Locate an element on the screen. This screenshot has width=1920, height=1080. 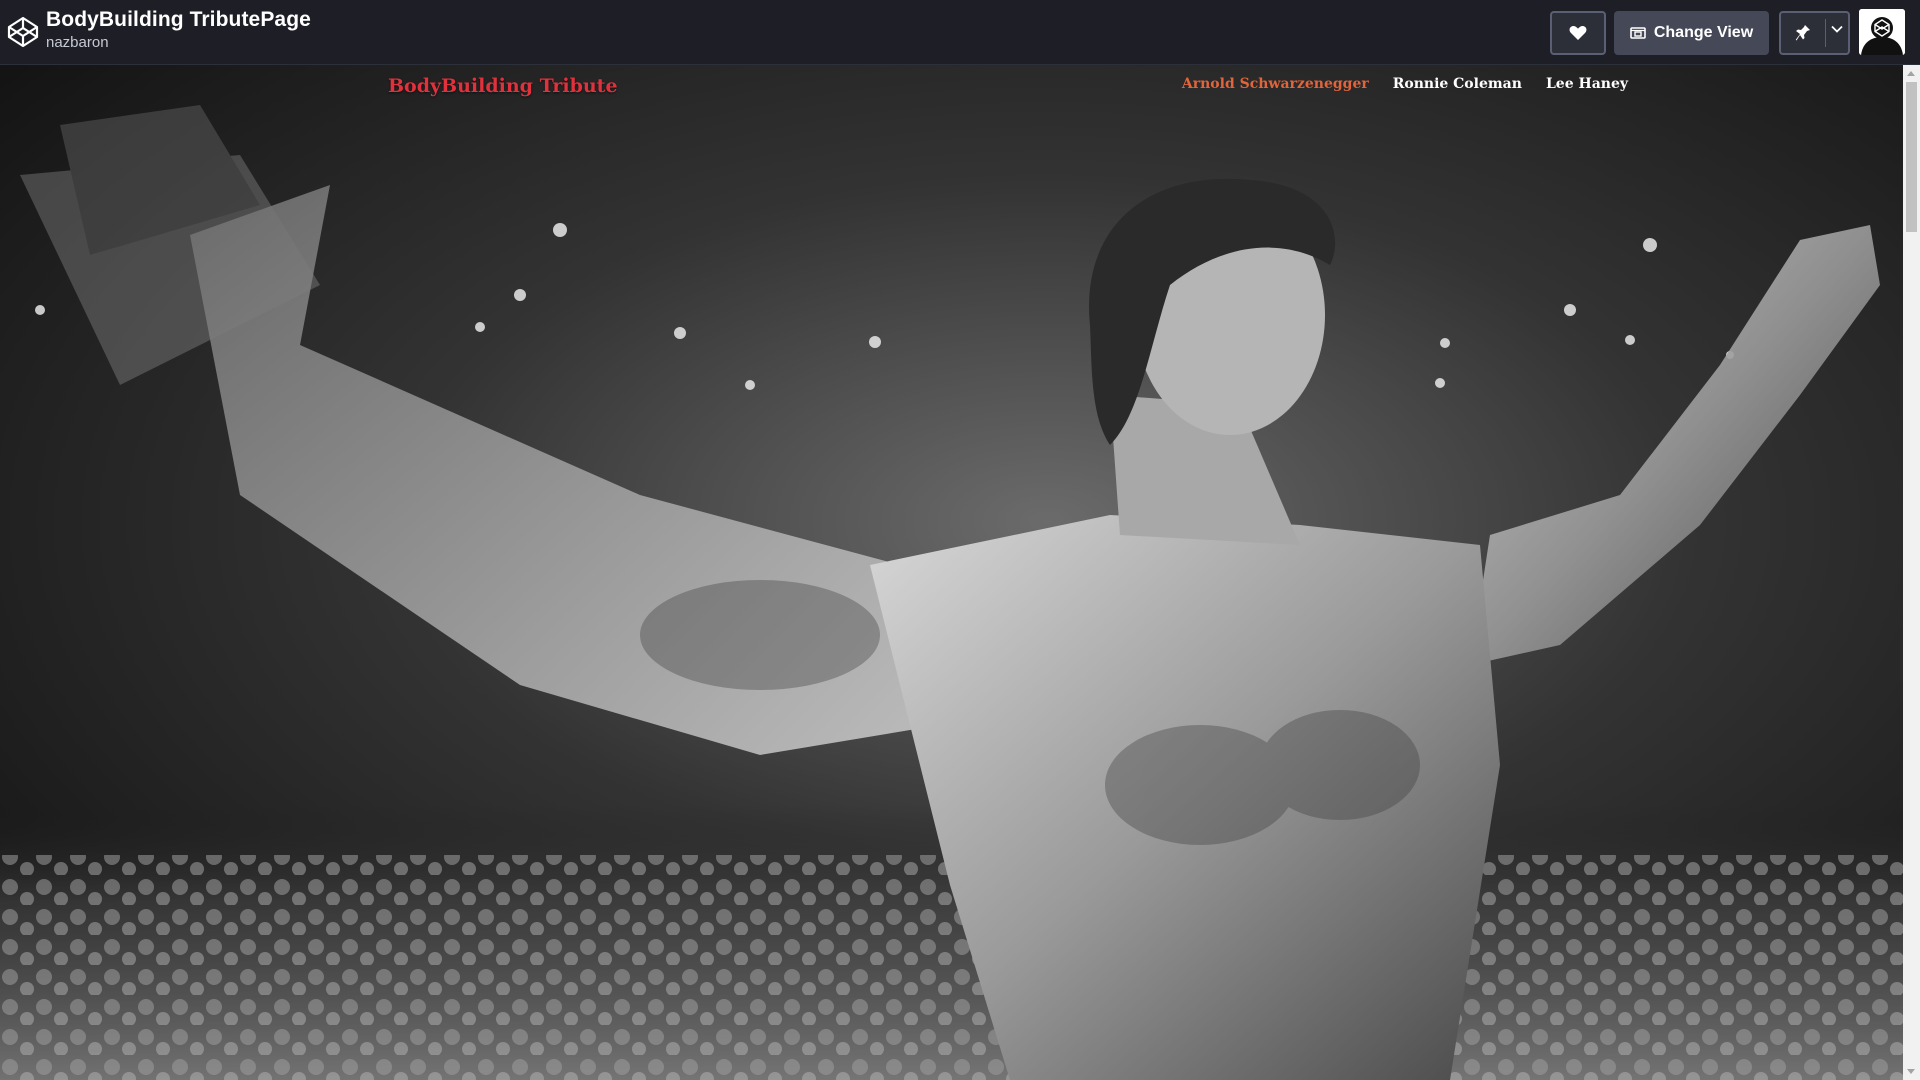
button-divider is located at coordinates (1825, 33).